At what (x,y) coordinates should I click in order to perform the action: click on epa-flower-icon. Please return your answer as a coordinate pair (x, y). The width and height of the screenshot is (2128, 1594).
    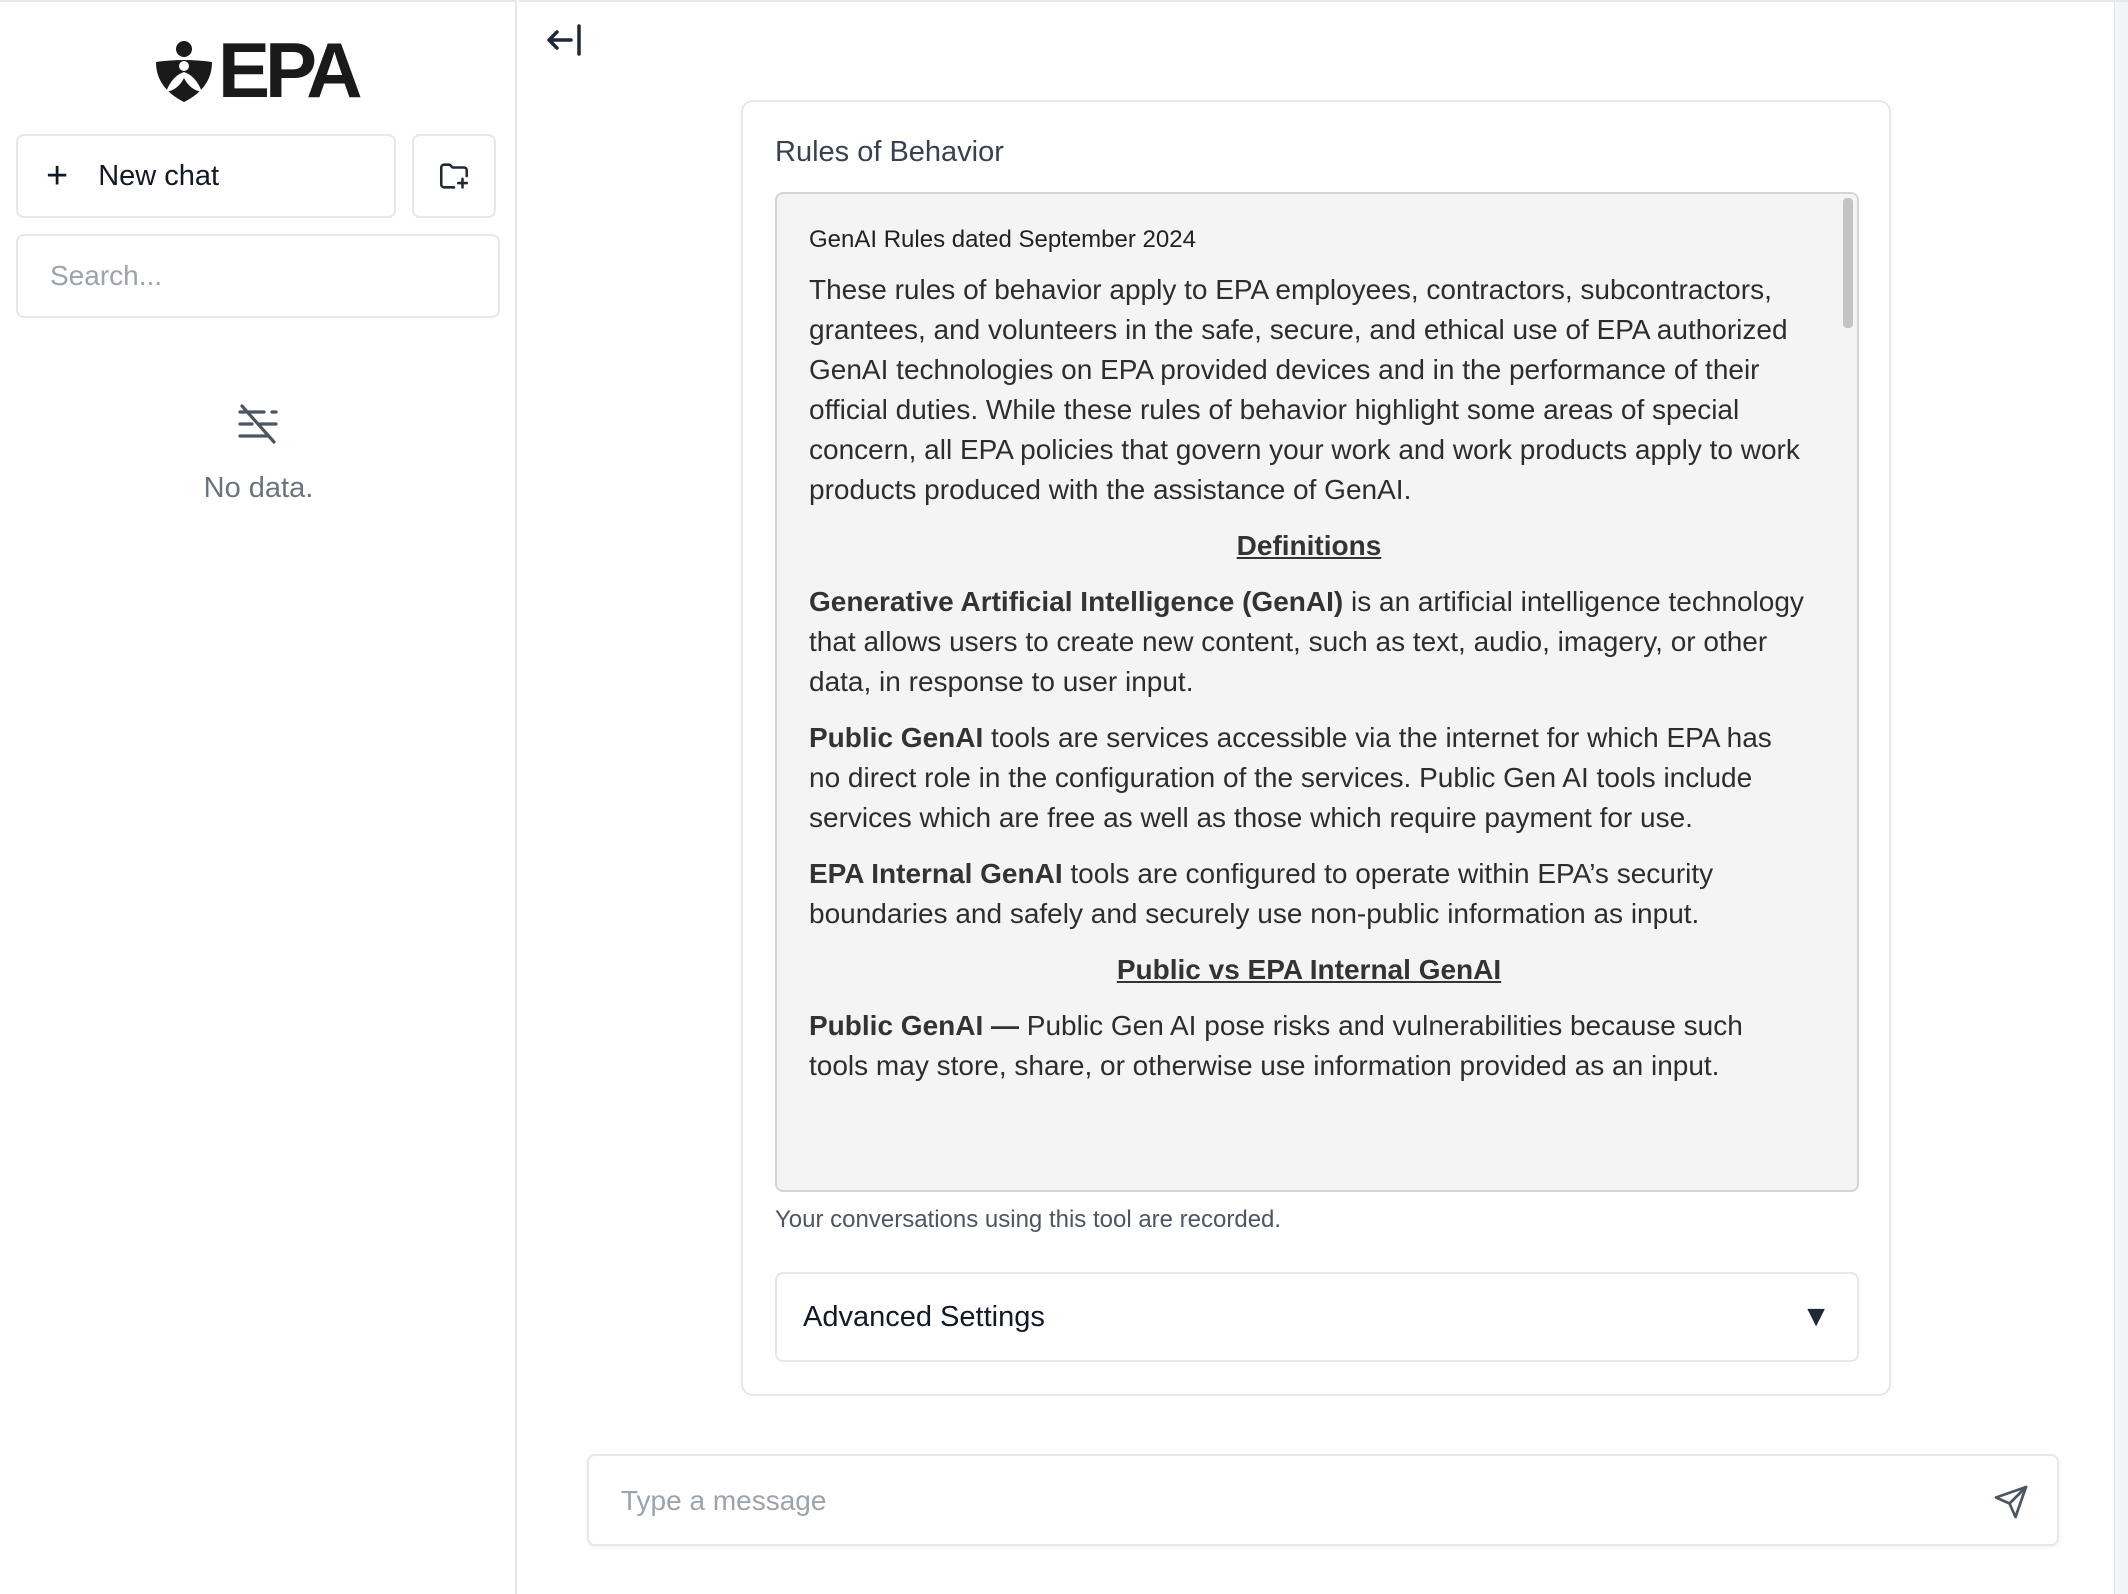
    Looking at the image, I should click on (184, 71).